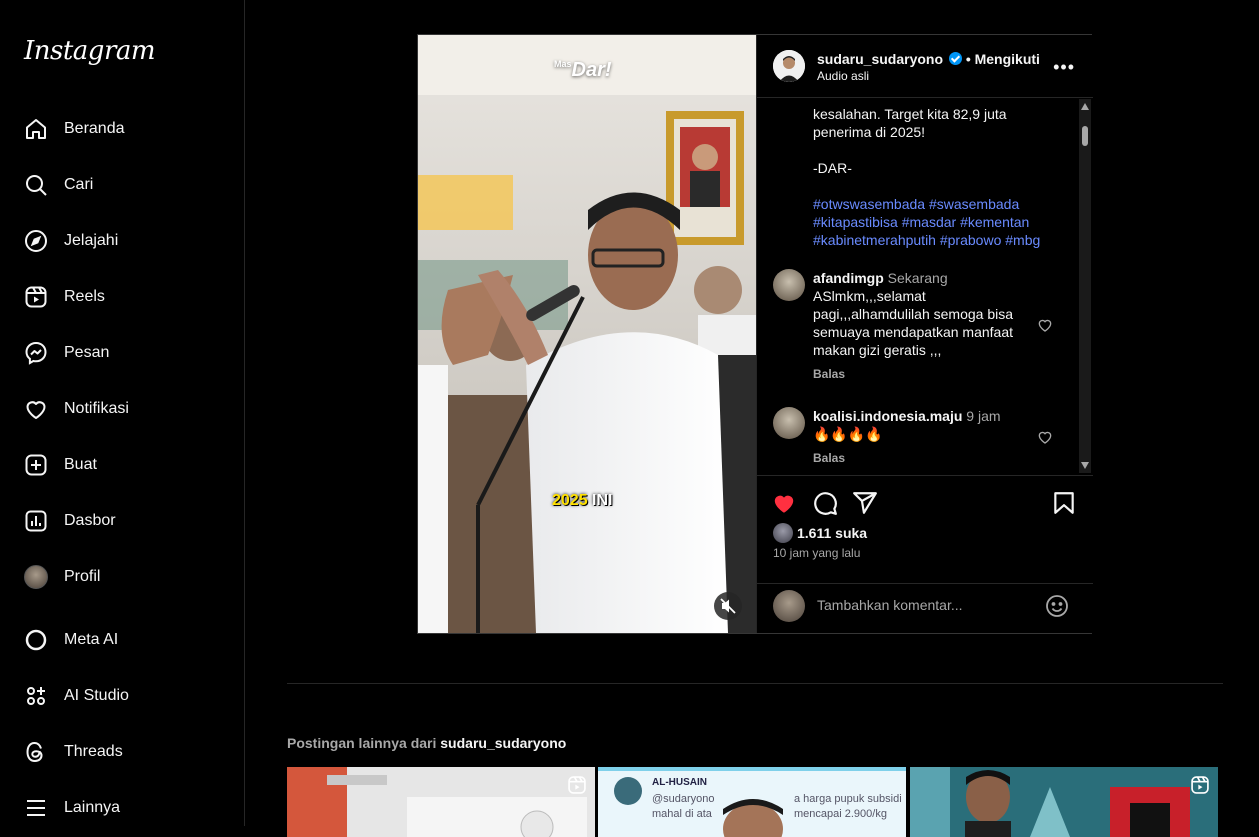  What do you see at coordinates (923, 425) in the screenshot?
I see `comment-body: koalisi.indonesia.maju 9 jam 🔥🔥🔥🔥` at bounding box center [923, 425].